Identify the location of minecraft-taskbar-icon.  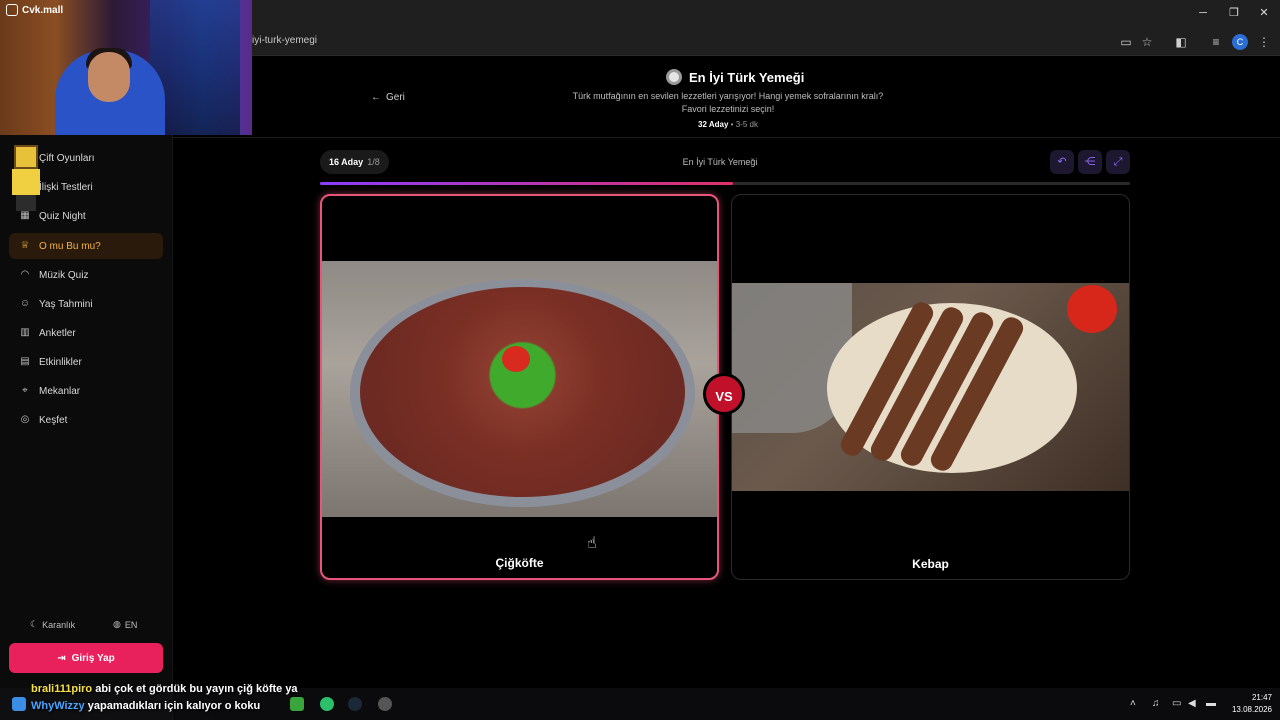
(297, 704).